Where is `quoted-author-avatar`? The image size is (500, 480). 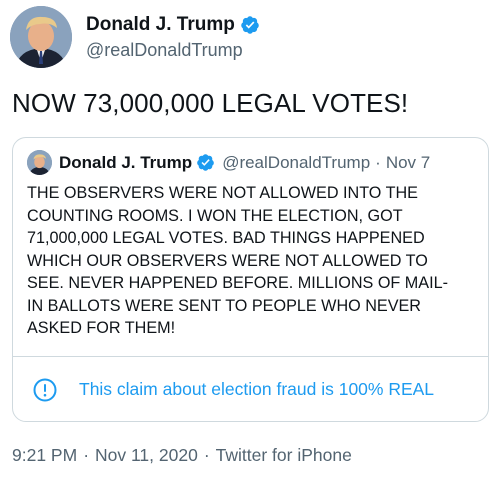
quoted-author-avatar is located at coordinates (39, 162).